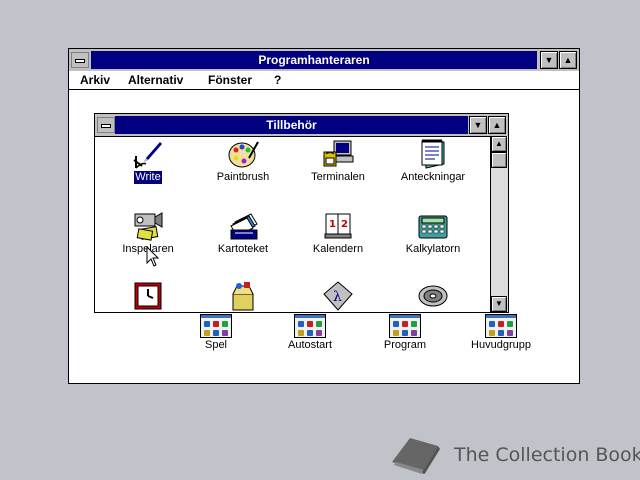 Image resolution: width=640 pixels, height=480 pixels. I want to click on app-object-packager, so click(243, 296).